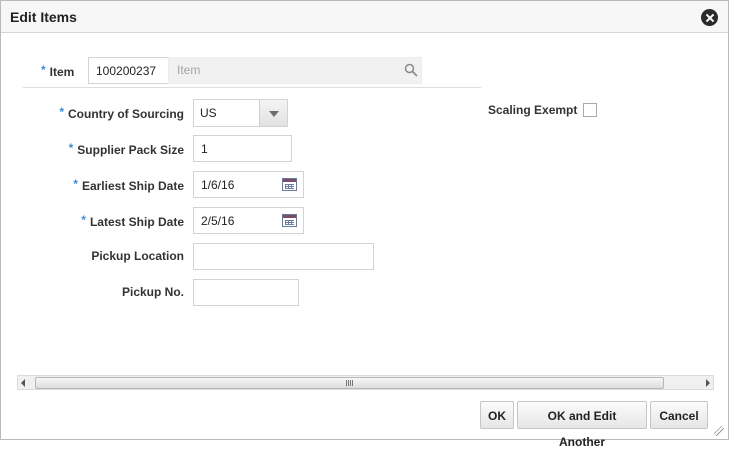 The image size is (729, 455). I want to click on supplier-pack-size-input, so click(242, 148).